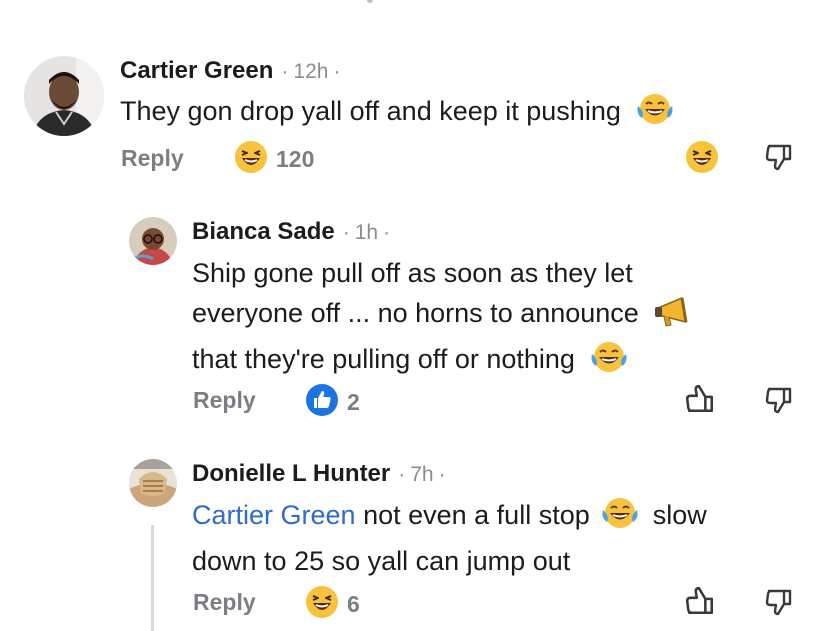 This screenshot has height=631, width=828. Describe the element at coordinates (353, 604) in the screenshot. I see `reaction-count: 6` at that location.